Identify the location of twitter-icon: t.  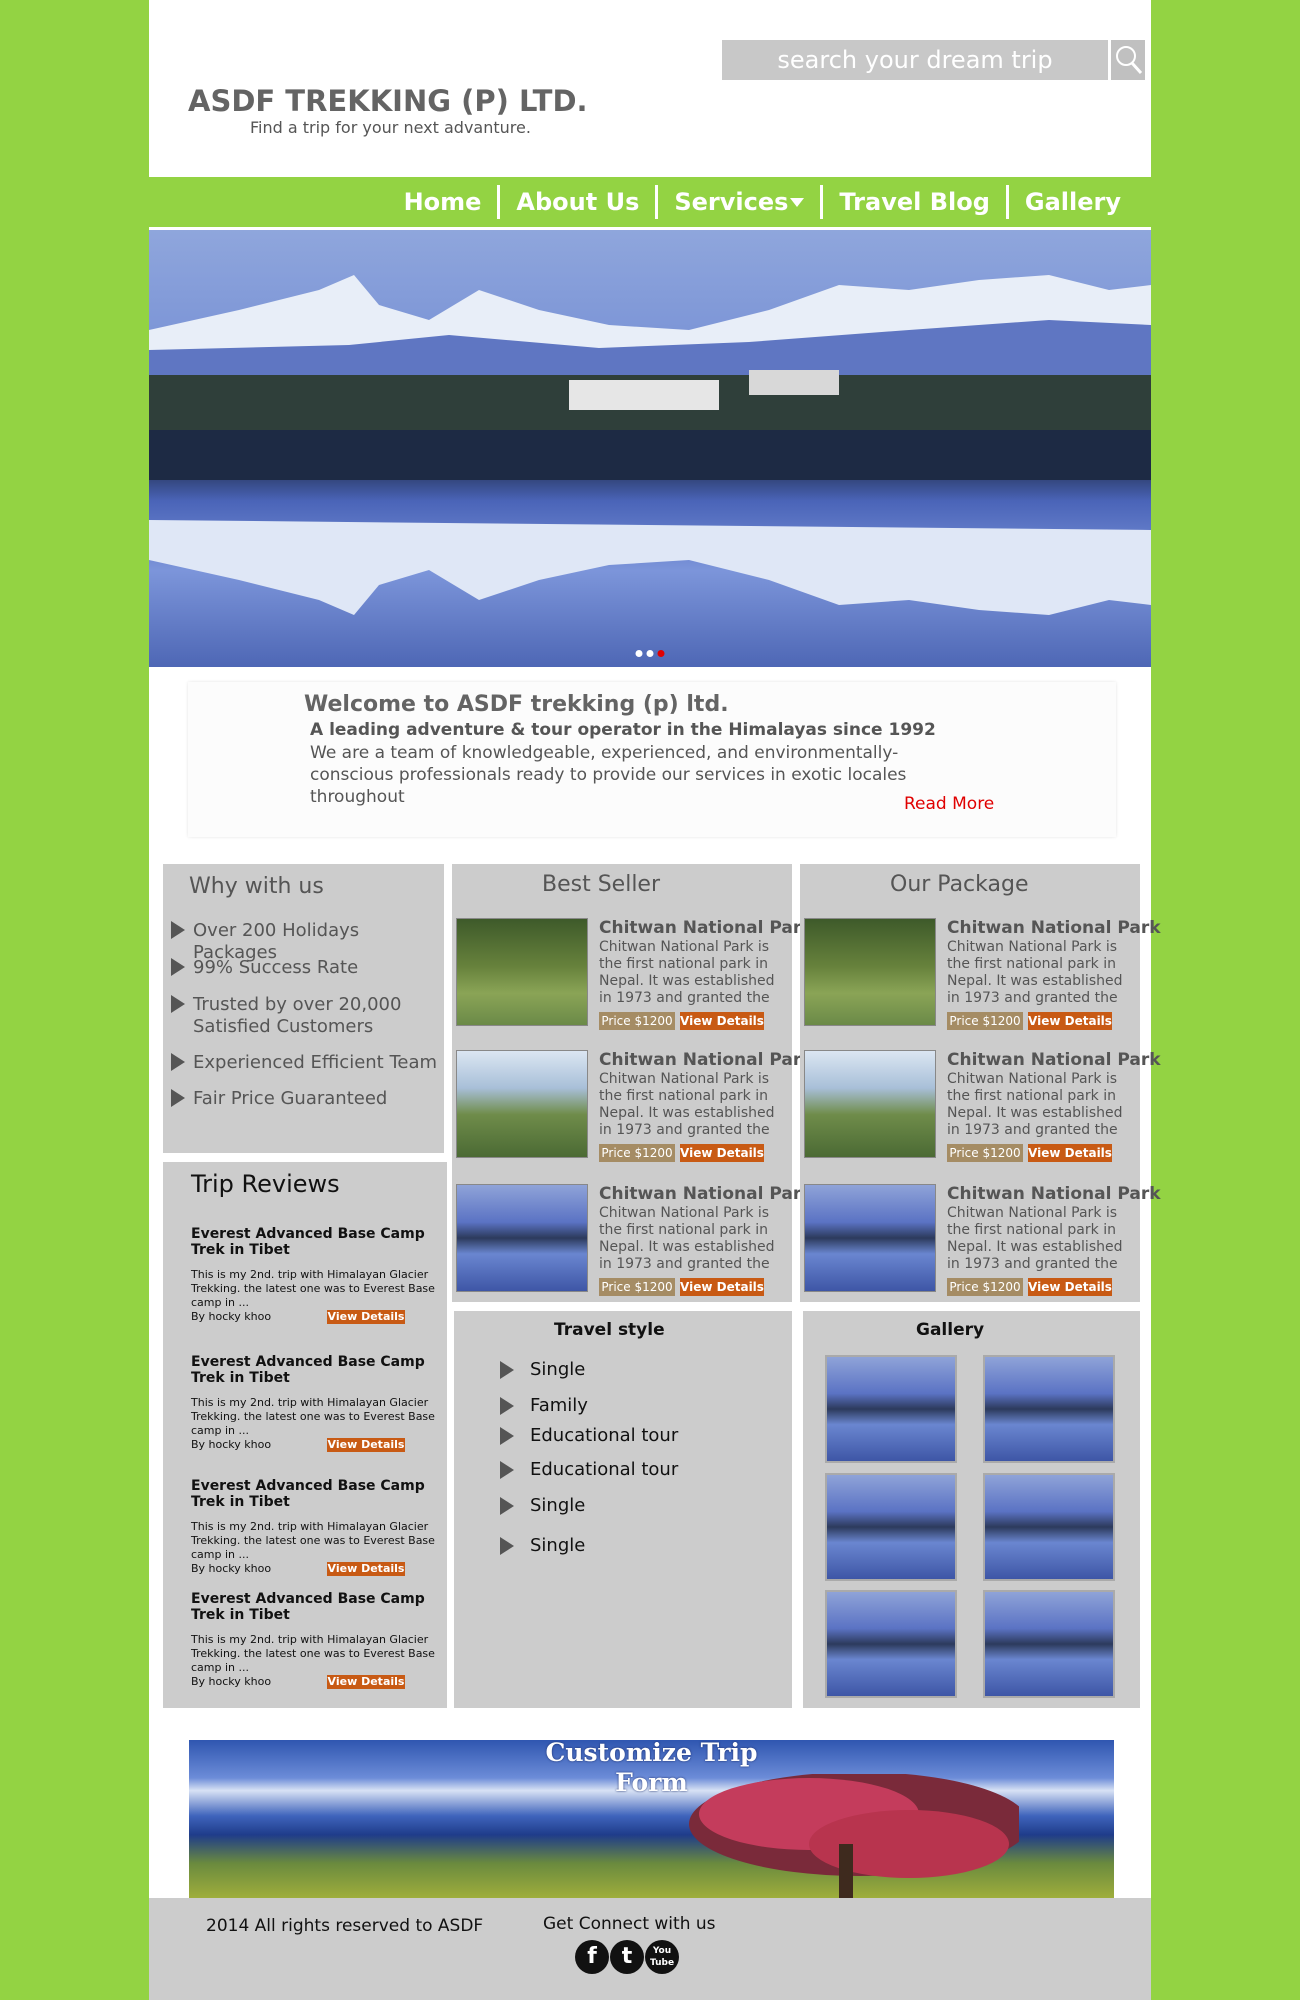
(627, 1957).